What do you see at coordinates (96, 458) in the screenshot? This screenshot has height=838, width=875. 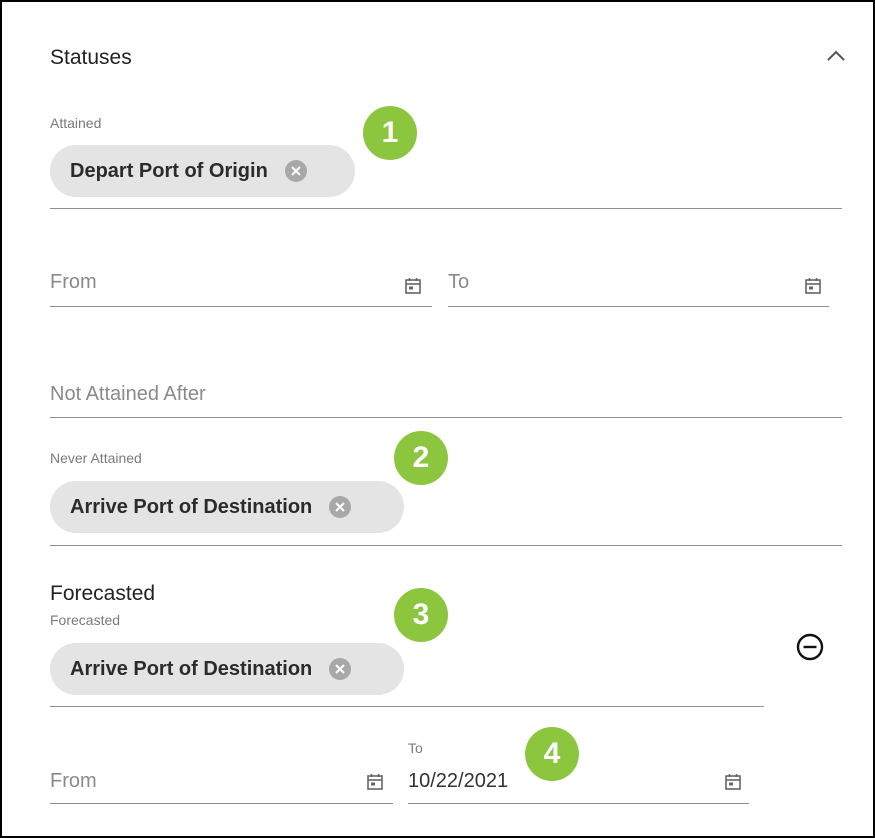 I see `never-attained-label: Never Attained` at bounding box center [96, 458].